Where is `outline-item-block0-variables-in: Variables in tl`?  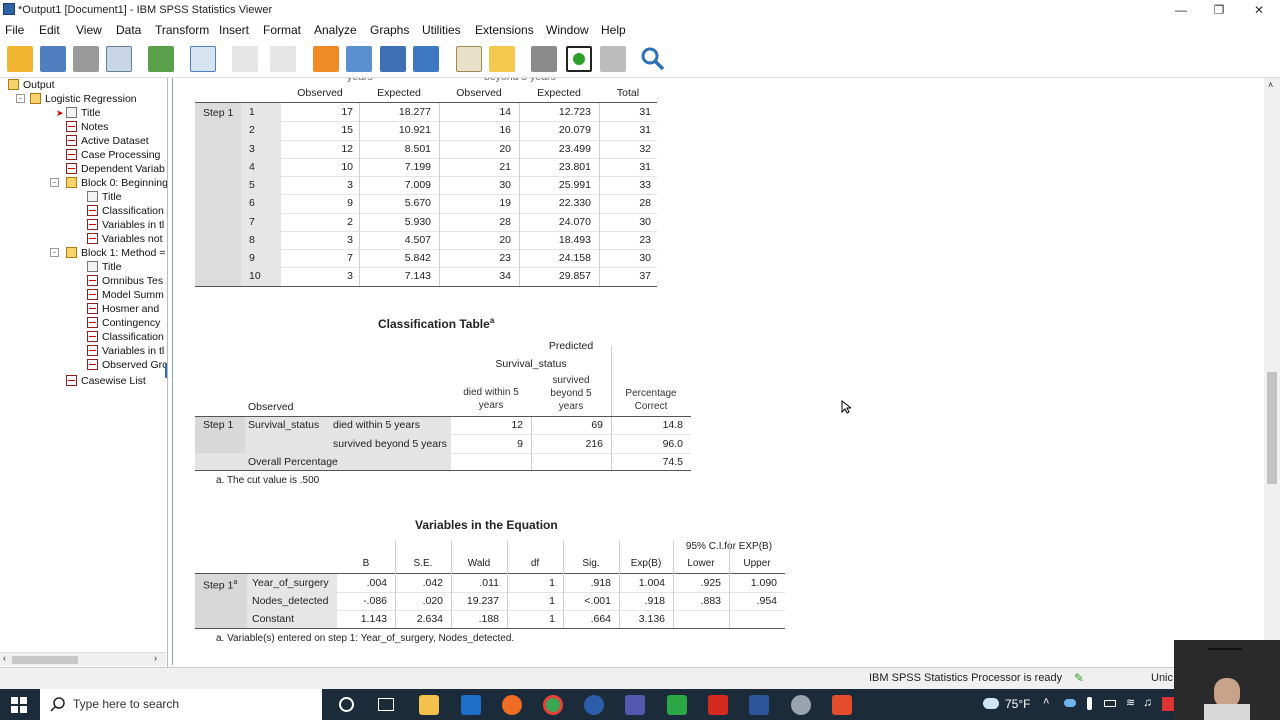
outline-item-block0-variables-in: Variables in tl is located at coordinates (125, 225).